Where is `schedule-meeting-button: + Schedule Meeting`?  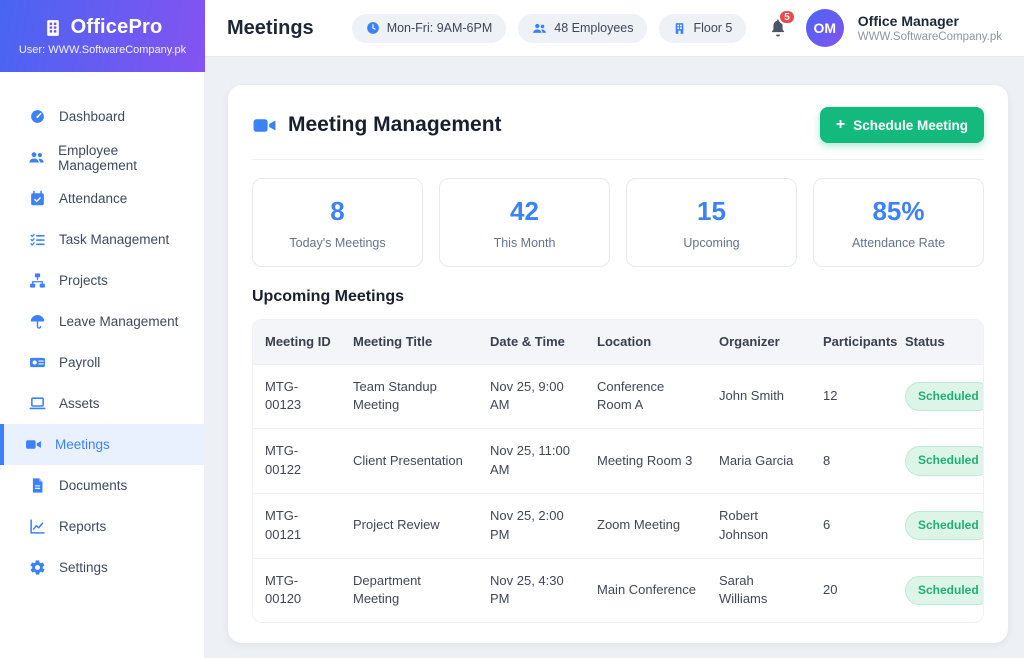 schedule-meeting-button: + Schedule Meeting is located at coordinates (901, 125).